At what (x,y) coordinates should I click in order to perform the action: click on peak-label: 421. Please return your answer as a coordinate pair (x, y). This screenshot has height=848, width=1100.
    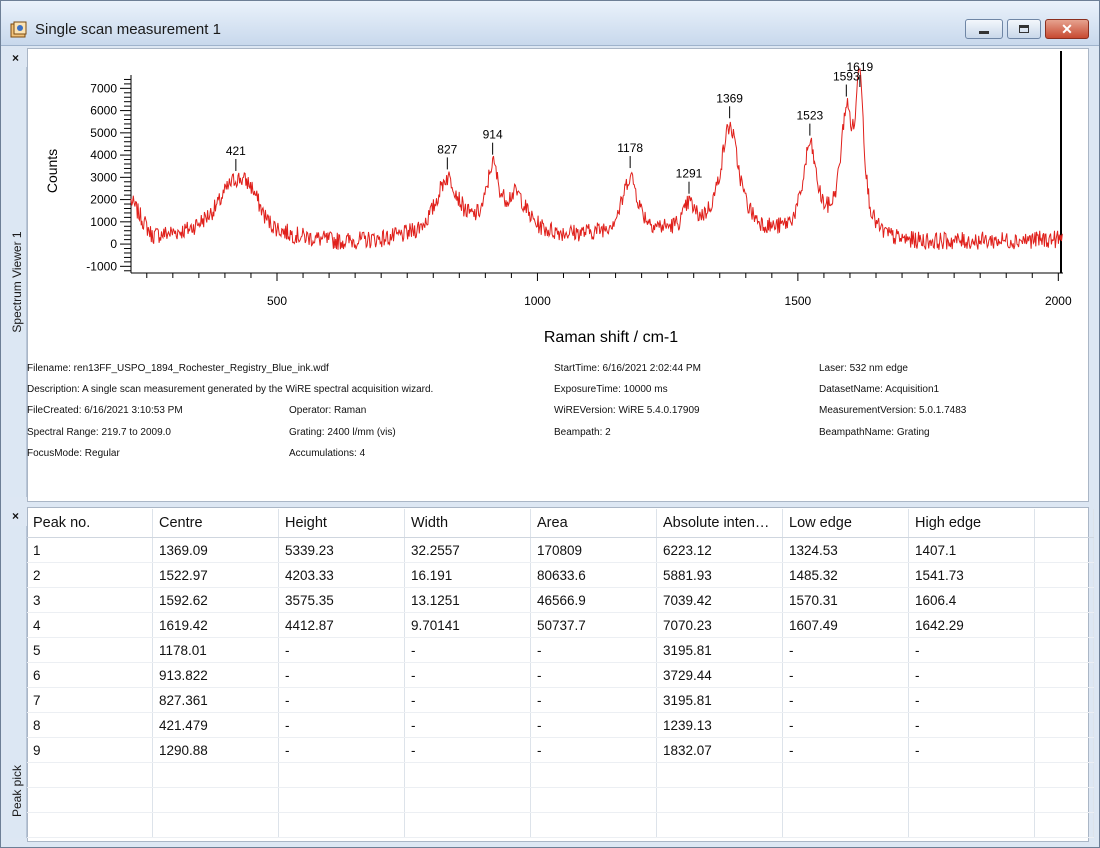
    Looking at the image, I should click on (236, 151).